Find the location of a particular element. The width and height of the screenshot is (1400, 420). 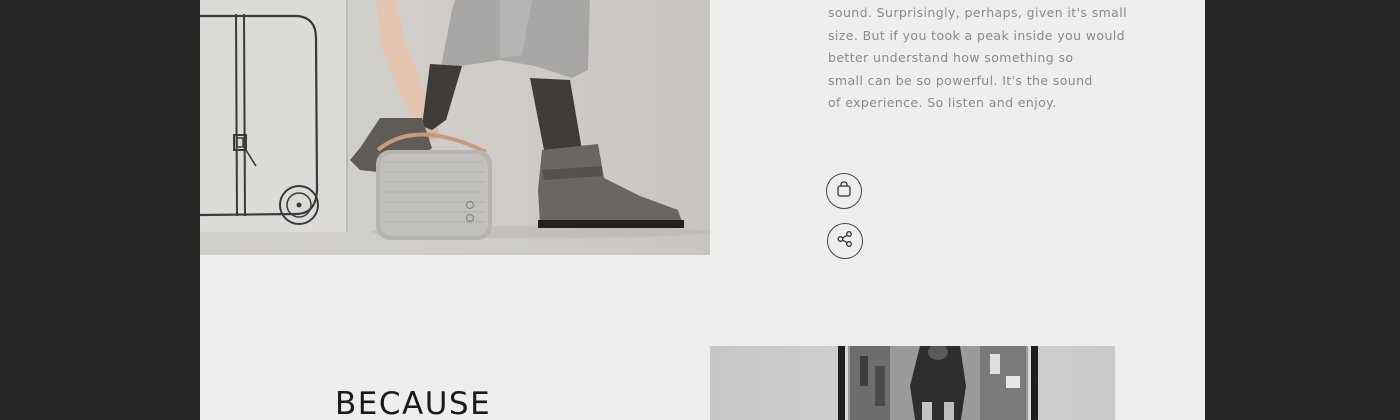

share-icon is located at coordinates (845, 241).